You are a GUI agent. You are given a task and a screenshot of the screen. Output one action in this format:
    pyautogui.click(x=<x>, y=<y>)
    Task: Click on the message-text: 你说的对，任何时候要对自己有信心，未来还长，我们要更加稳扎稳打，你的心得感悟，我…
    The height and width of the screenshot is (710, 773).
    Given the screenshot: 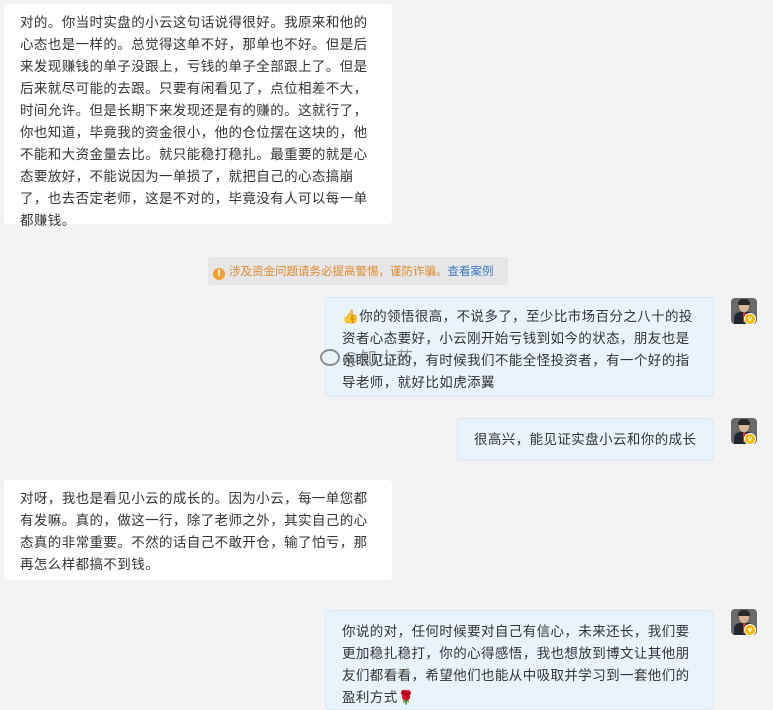 What is the action you would take?
    pyautogui.click(x=516, y=665)
    